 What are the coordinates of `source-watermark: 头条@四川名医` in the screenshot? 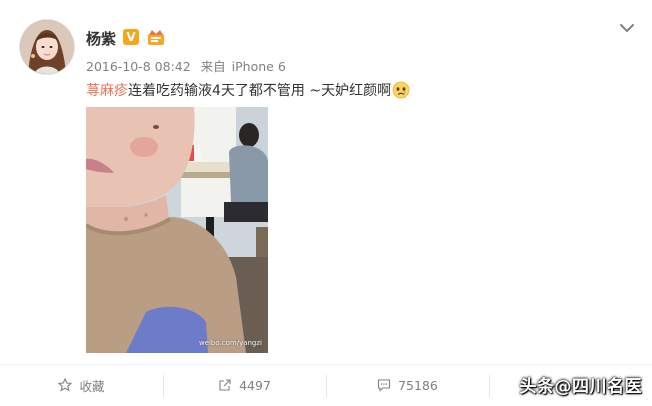 It's located at (580, 387).